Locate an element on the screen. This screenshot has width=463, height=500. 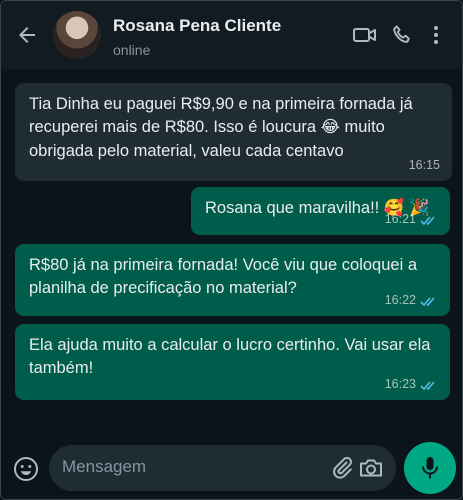
message-meta: 16:15 is located at coordinates (424, 166).